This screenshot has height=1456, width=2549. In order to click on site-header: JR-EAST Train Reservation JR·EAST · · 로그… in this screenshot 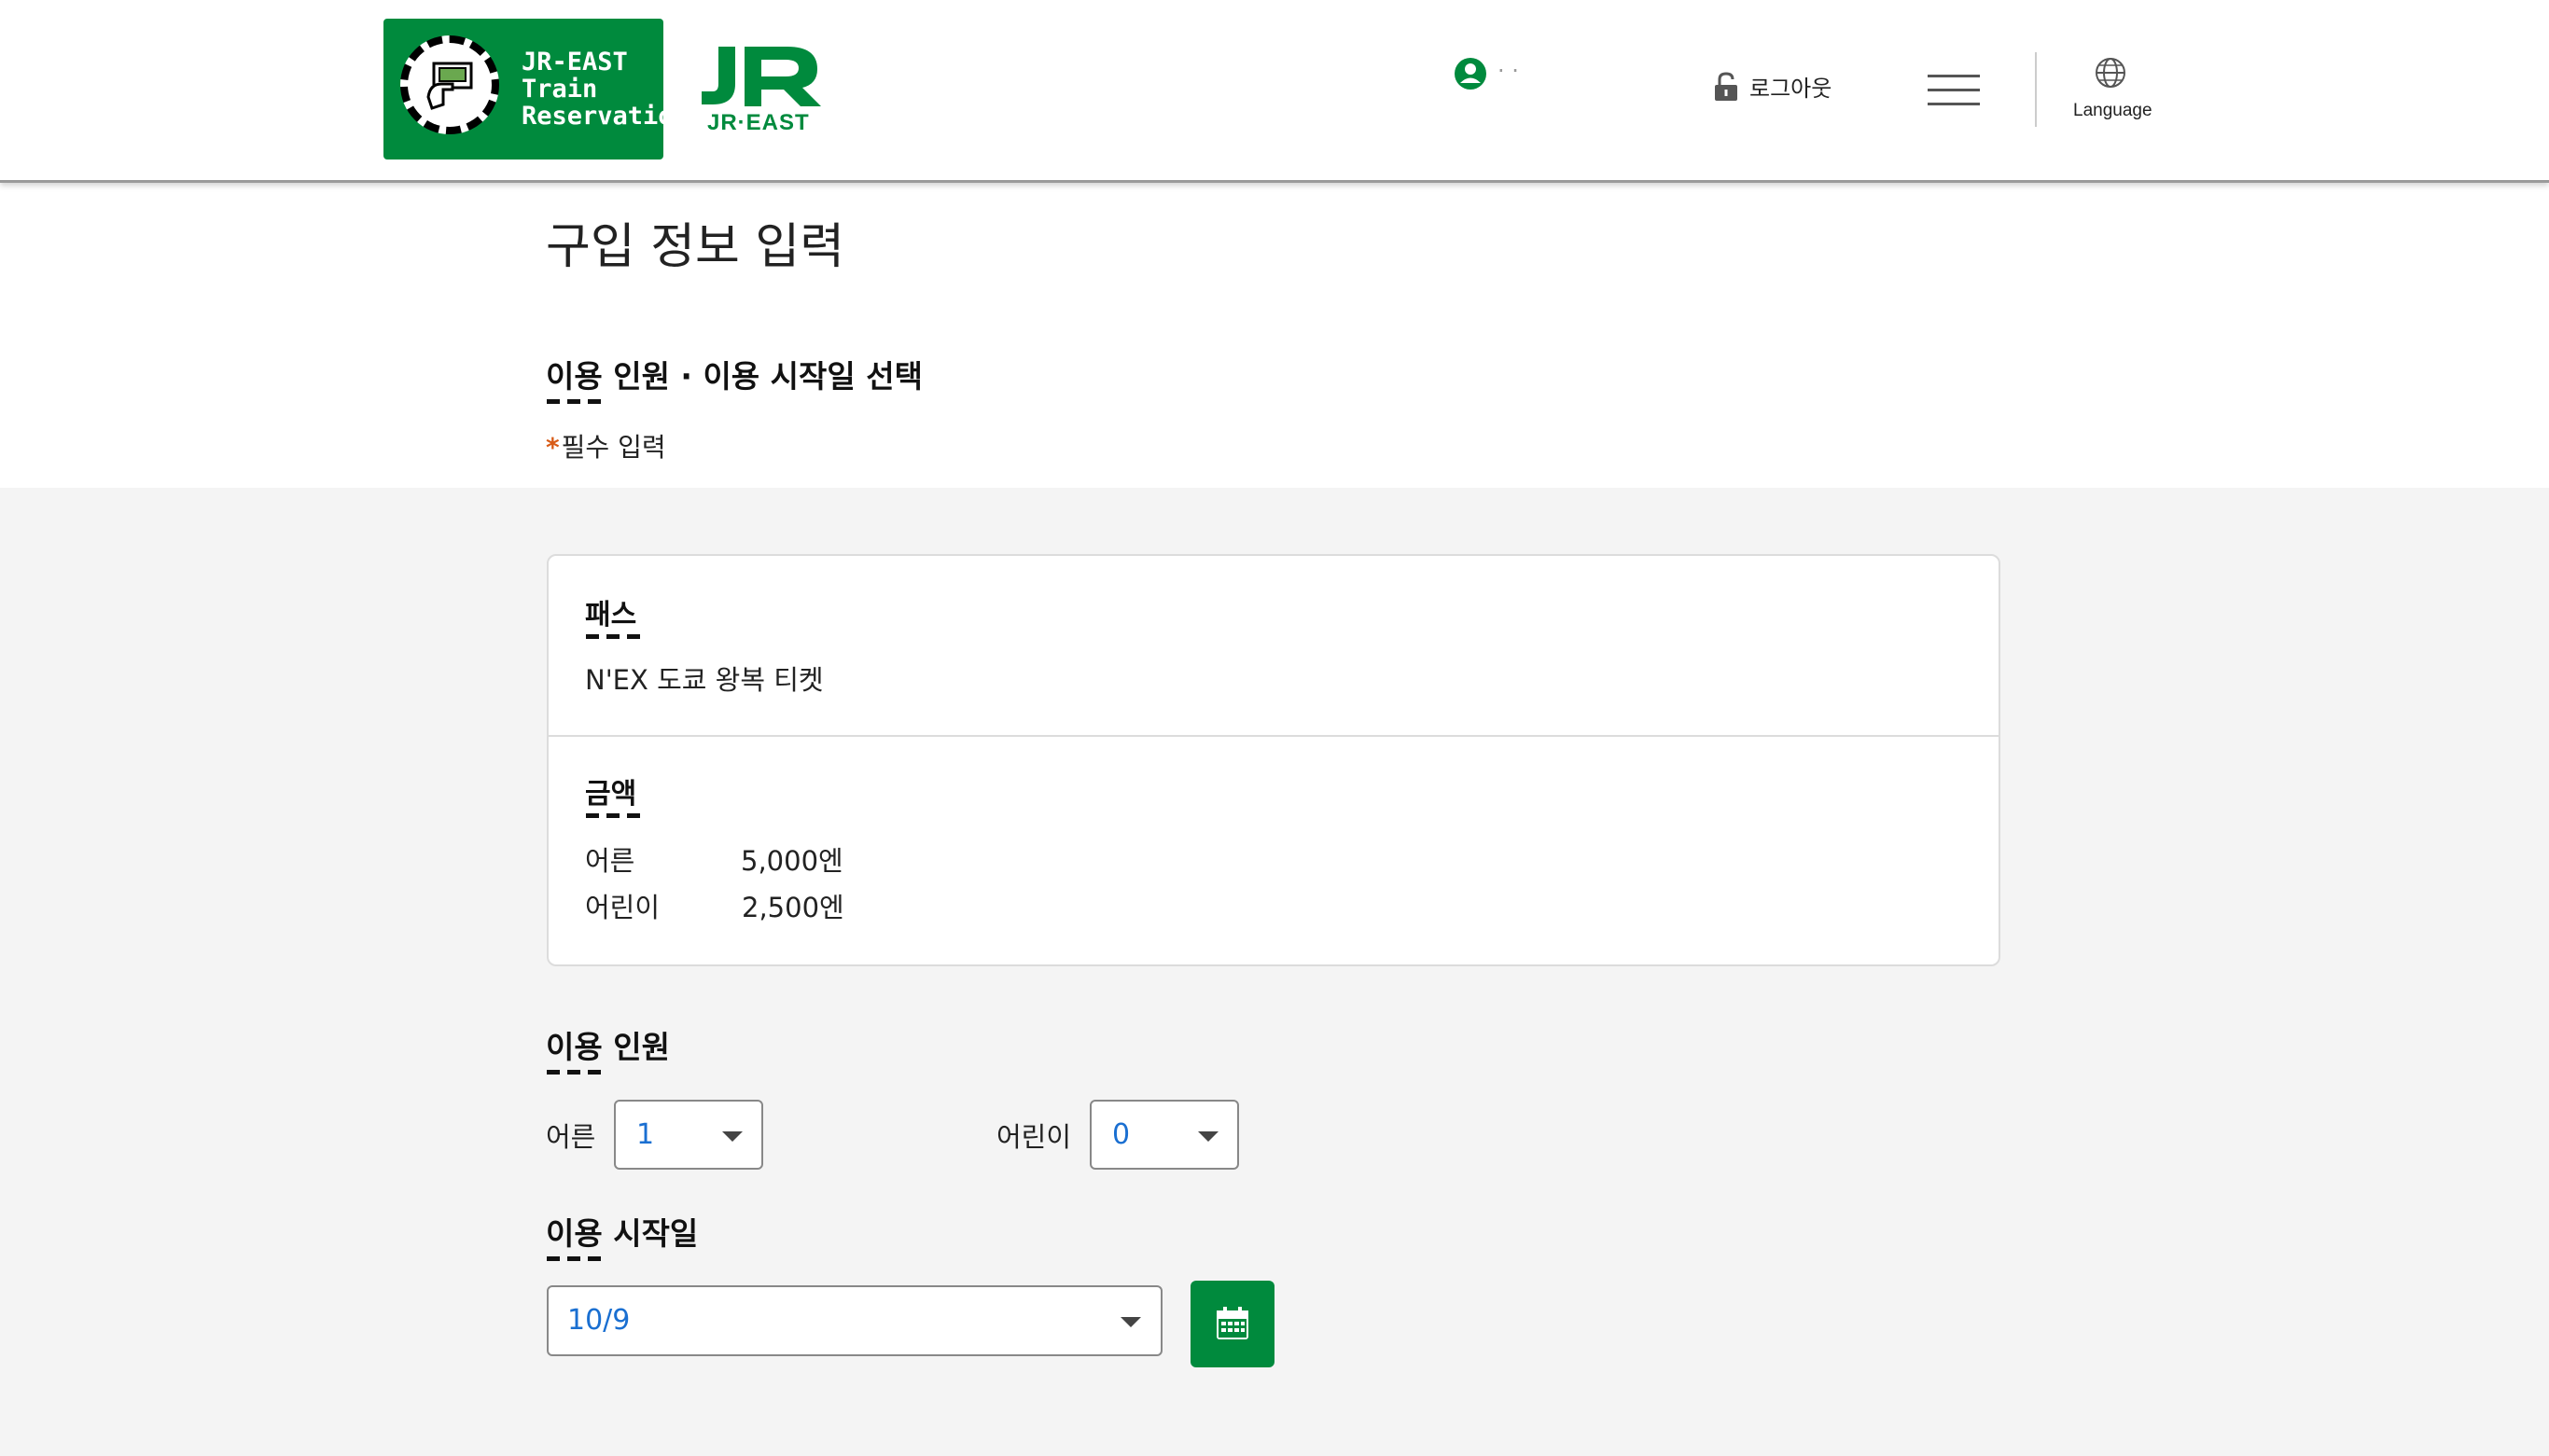, I will do `click(1274, 91)`.